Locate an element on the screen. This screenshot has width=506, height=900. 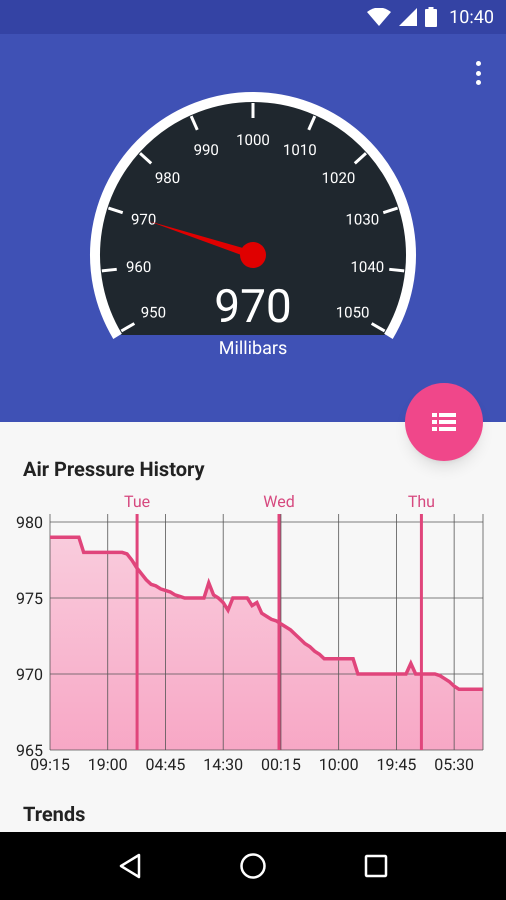
section-title: Air Pressure History is located at coordinates (114, 469).